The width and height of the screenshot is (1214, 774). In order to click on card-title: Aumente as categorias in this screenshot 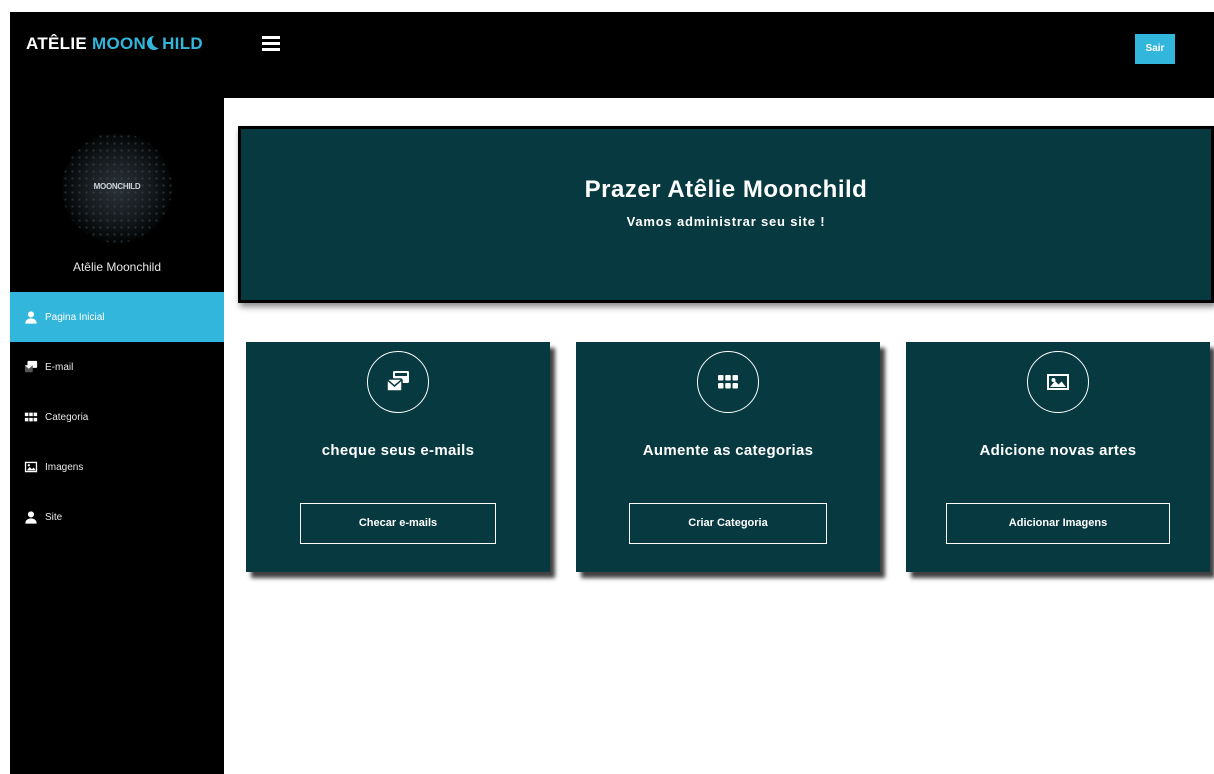, I will do `click(728, 450)`.